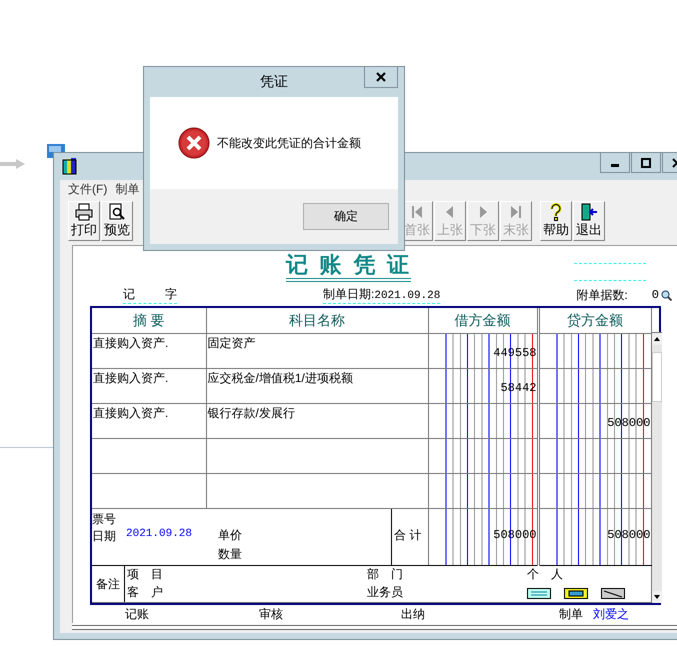  I want to click on price-label: 单价, so click(230, 535).